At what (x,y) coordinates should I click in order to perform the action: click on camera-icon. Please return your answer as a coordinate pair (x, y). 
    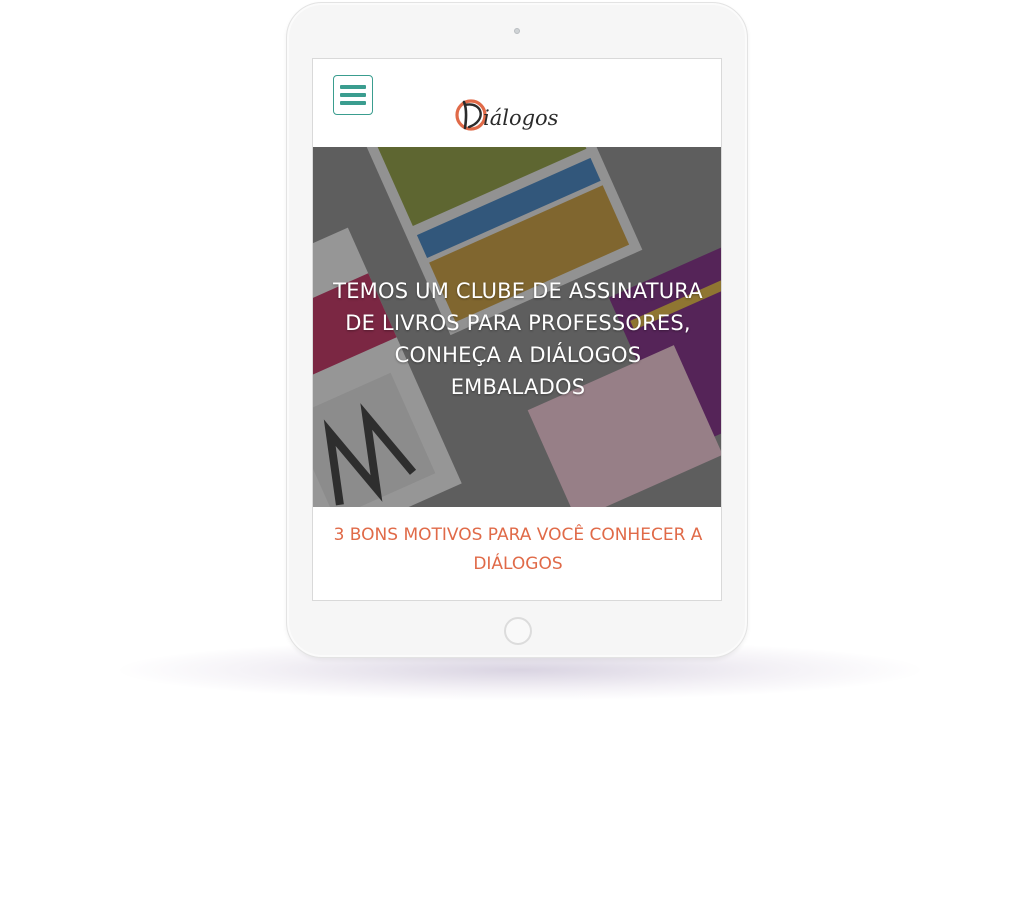
    Looking at the image, I should click on (517, 31).